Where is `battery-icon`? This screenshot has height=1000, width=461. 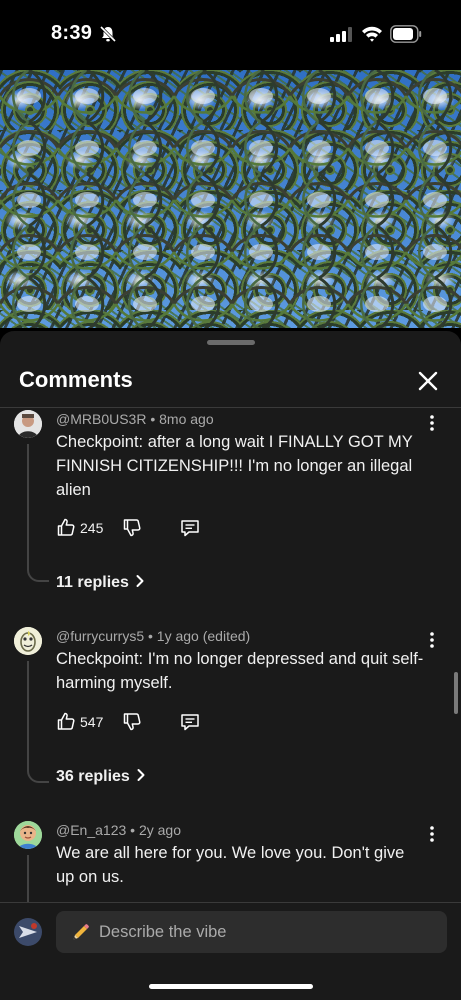 battery-icon is located at coordinates (406, 34).